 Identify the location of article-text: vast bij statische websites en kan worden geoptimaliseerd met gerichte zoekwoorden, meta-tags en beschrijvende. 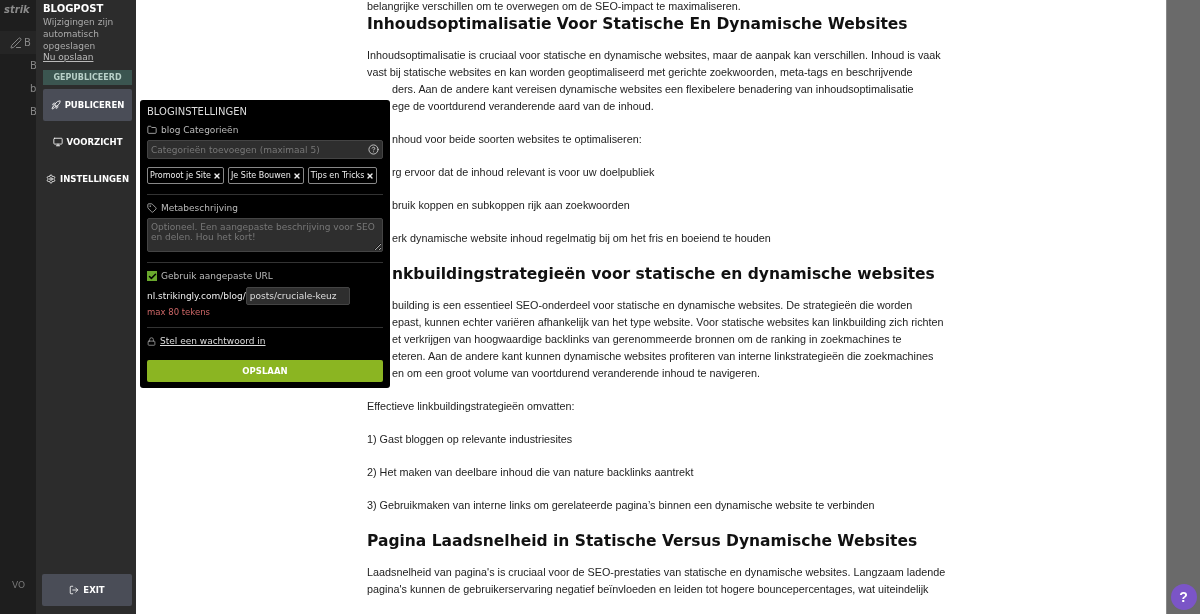
(640, 72).